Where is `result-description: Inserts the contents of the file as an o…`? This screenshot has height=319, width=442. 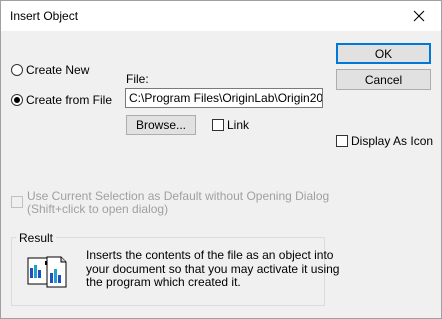
result-description: Inserts the contents of the file as an o… is located at coordinates (213, 269).